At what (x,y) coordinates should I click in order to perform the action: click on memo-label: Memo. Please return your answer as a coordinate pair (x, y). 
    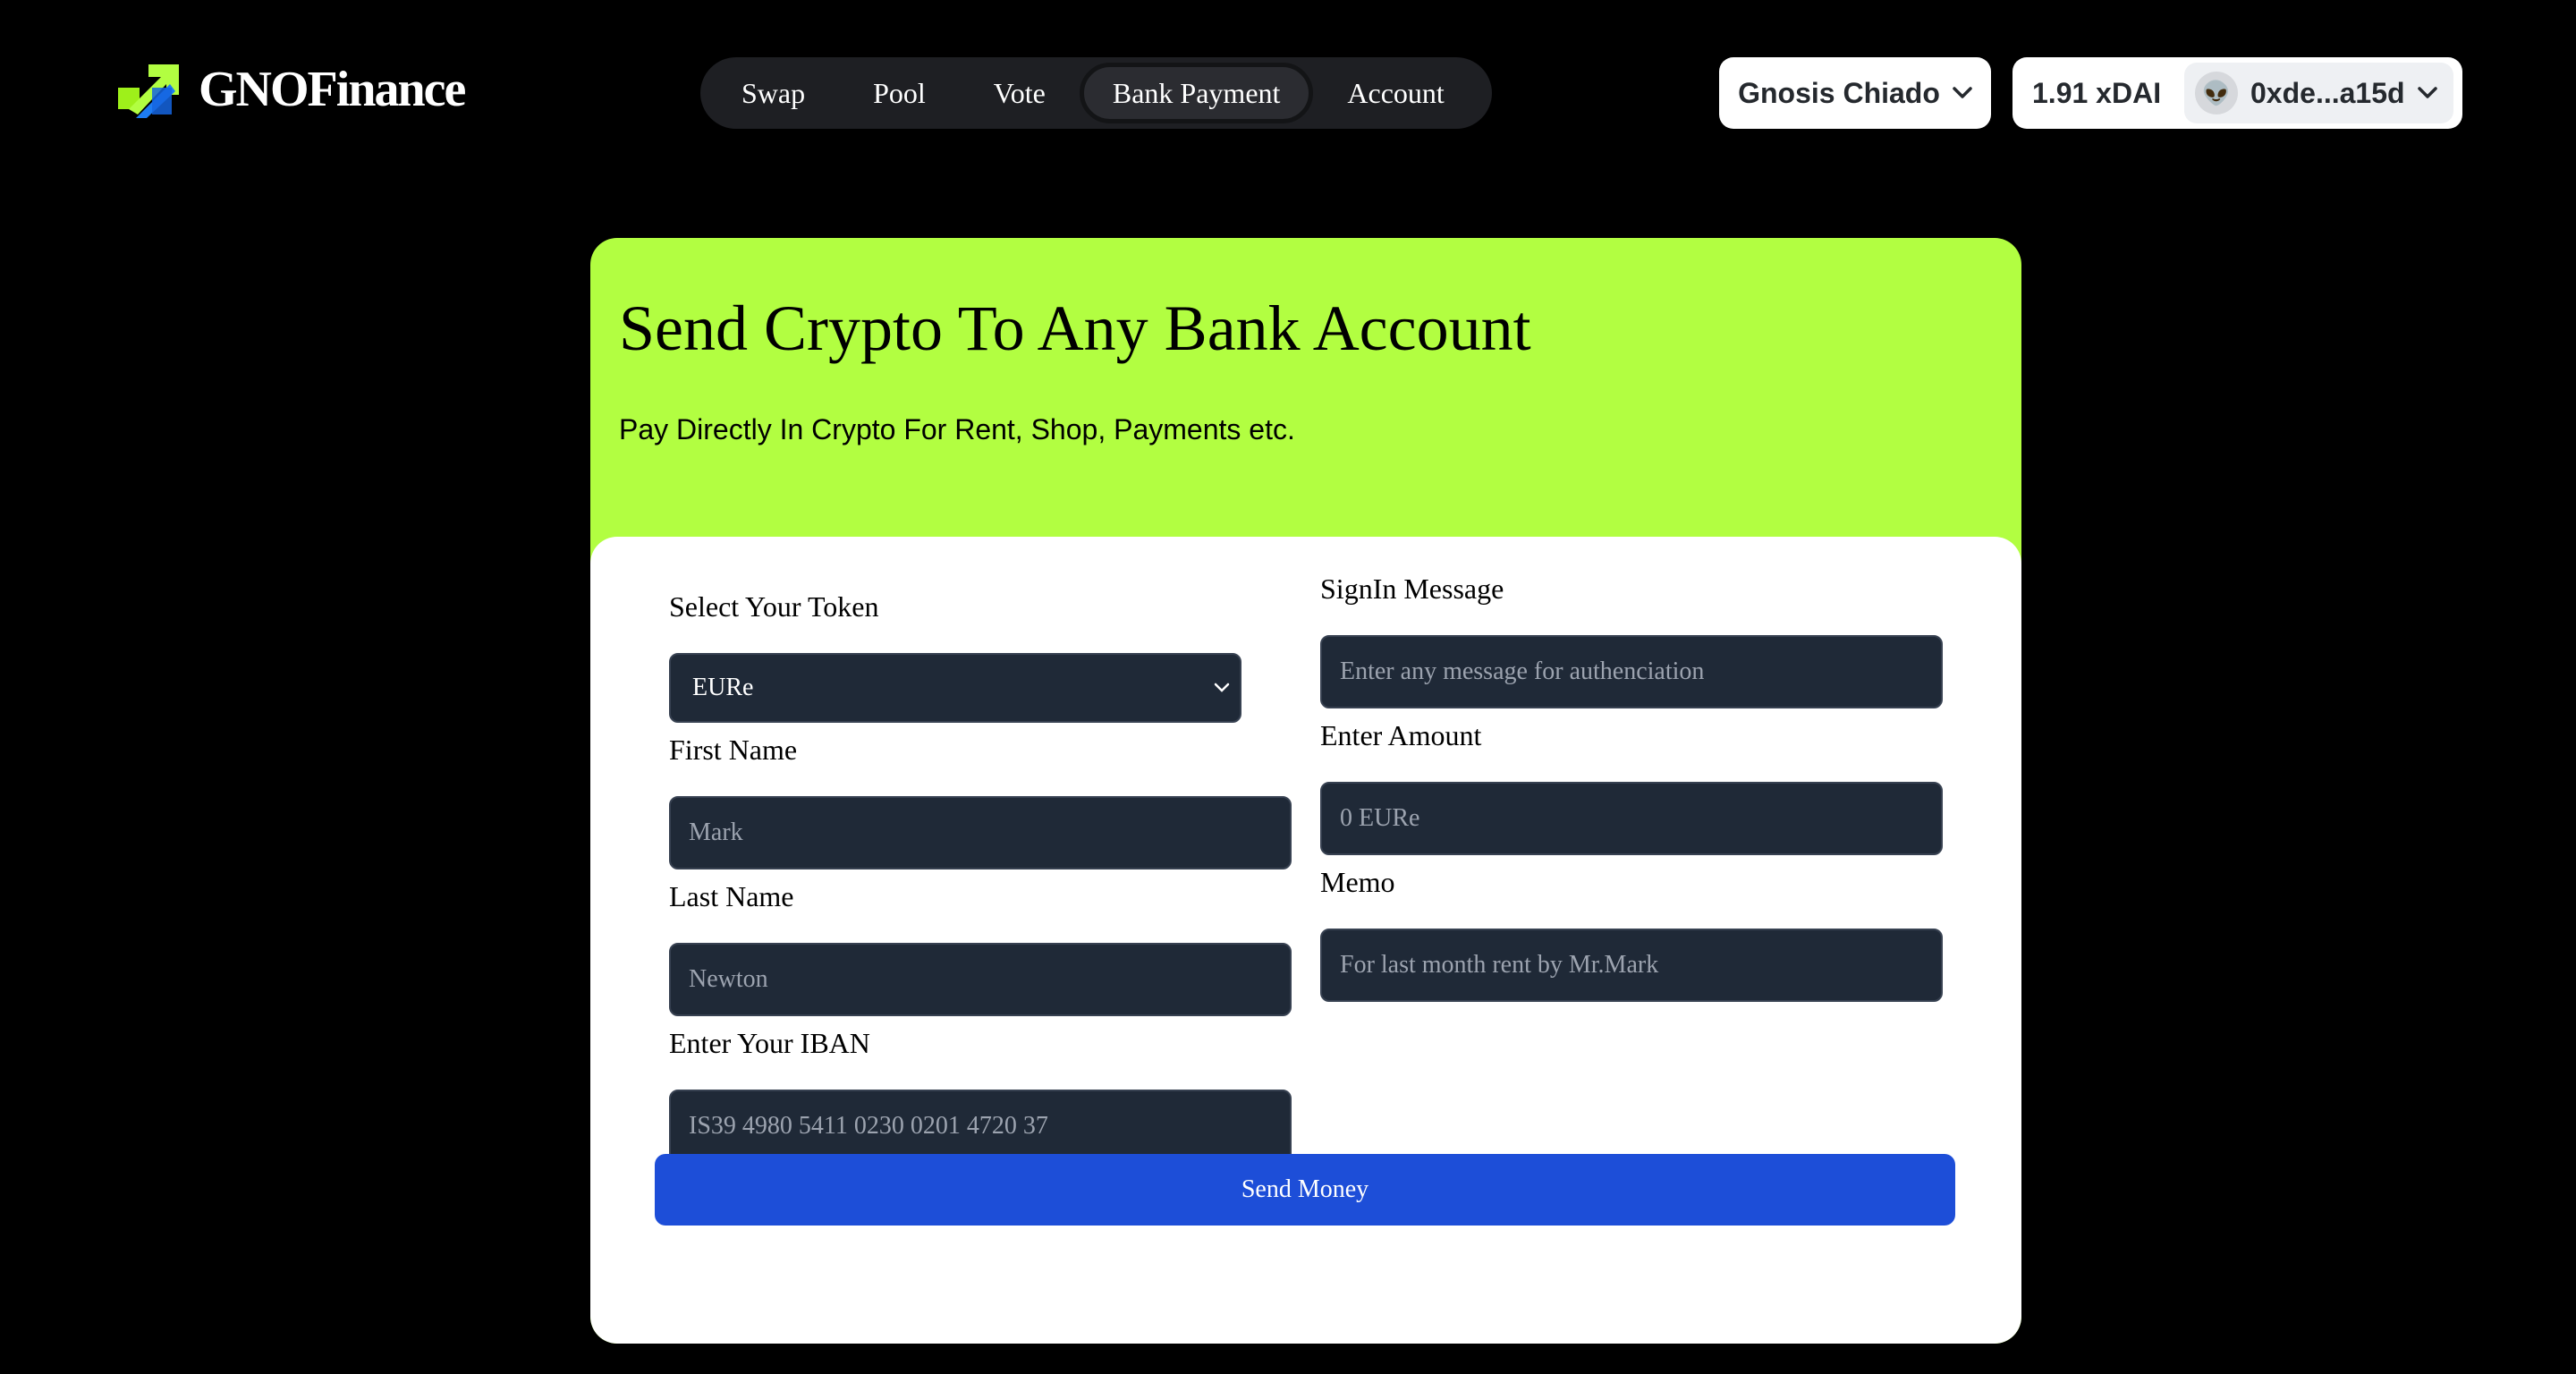
    Looking at the image, I should click on (1357, 882).